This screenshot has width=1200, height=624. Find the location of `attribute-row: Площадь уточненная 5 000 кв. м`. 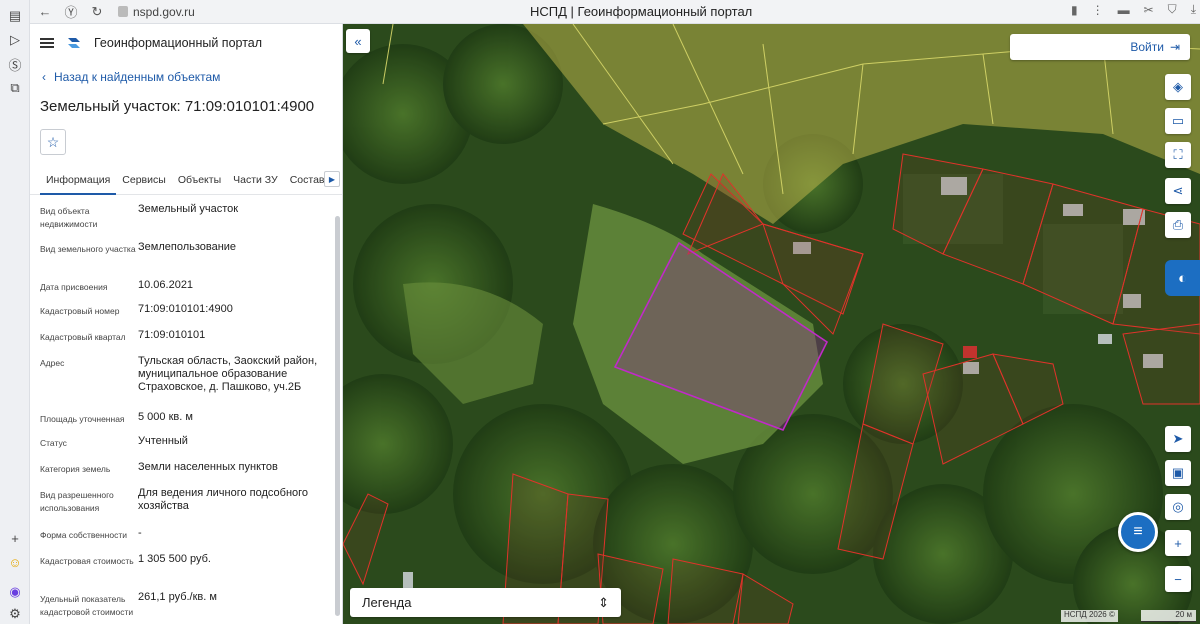

attribute-row: Площадь уточненная 5 000 кв. м is located at coordinates (185, 418).